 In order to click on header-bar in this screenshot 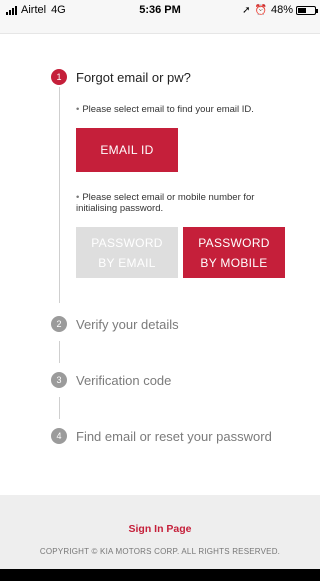, I will do `click(160, 27)`.